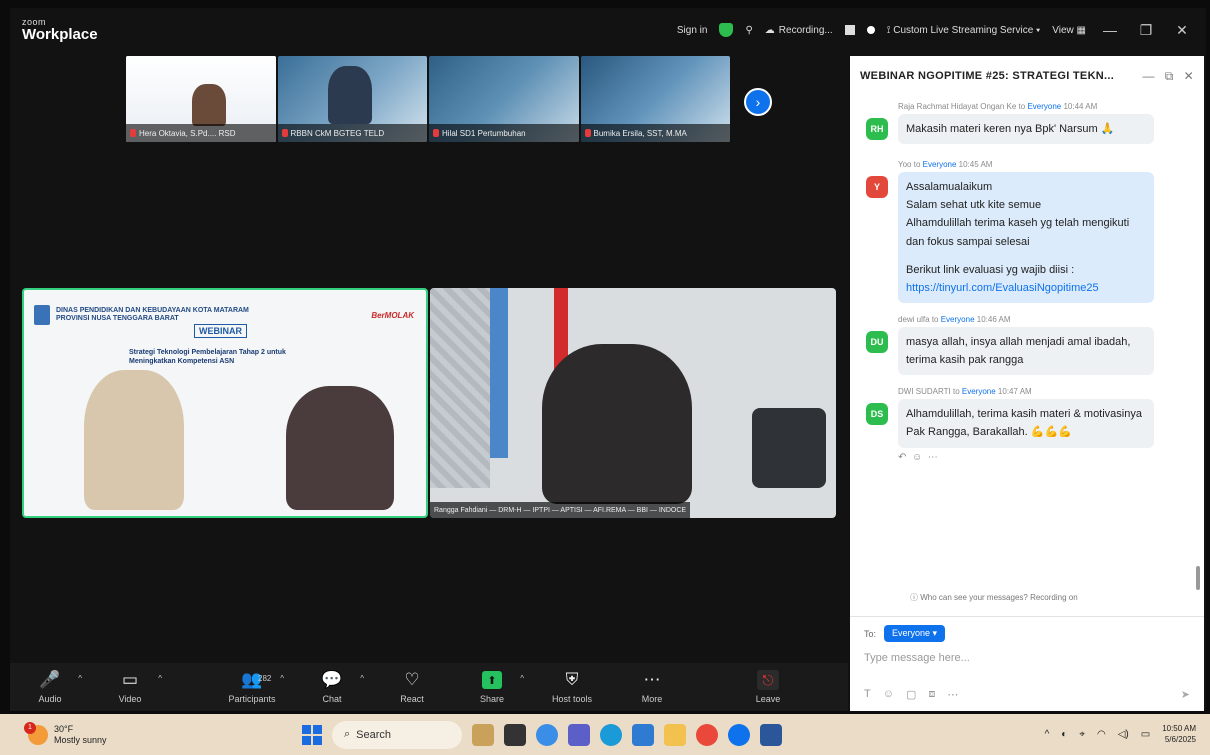  I want to click on clock: 10:50 AM 5/6/2025, so click(1179, 734).